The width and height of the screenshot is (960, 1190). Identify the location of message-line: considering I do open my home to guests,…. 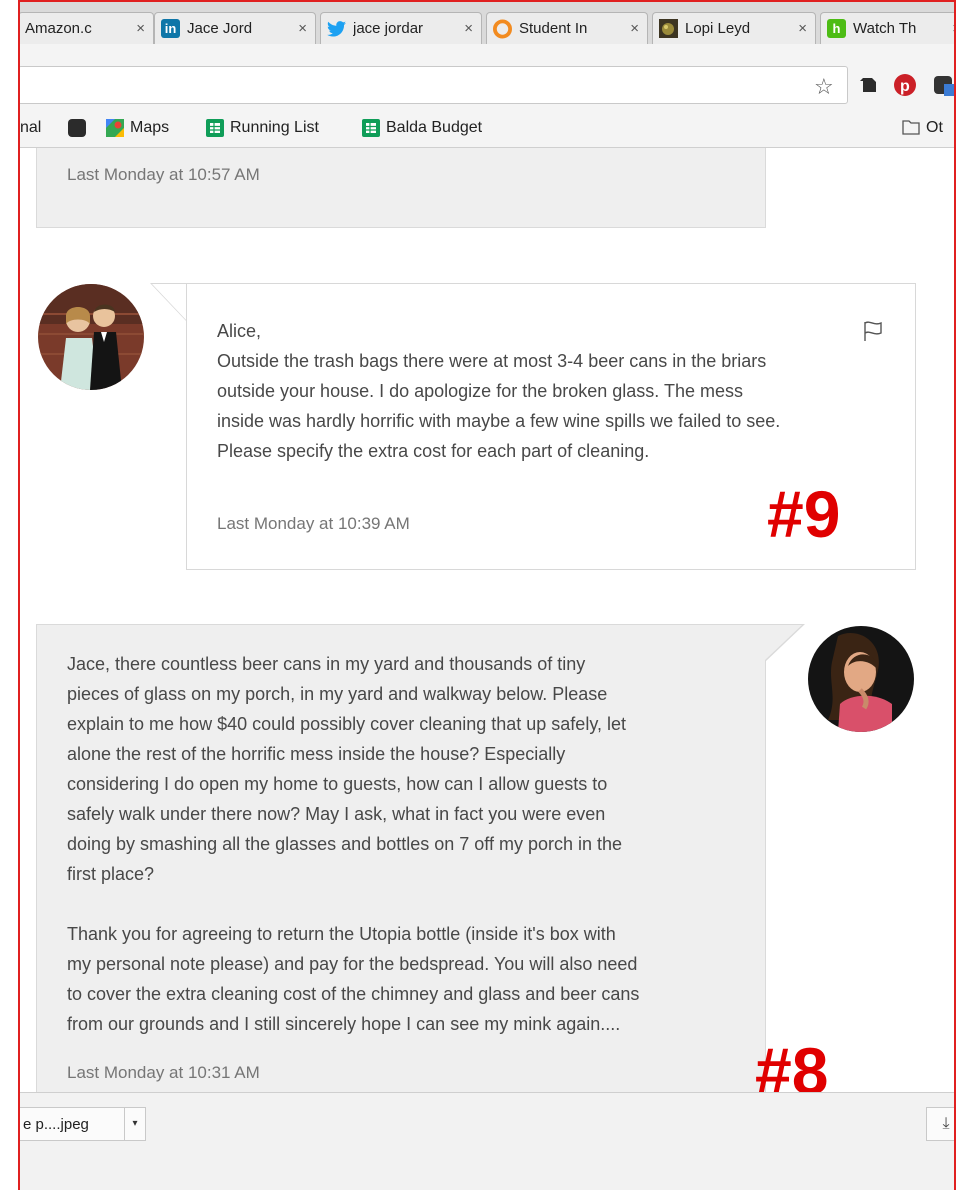
(337, 784).